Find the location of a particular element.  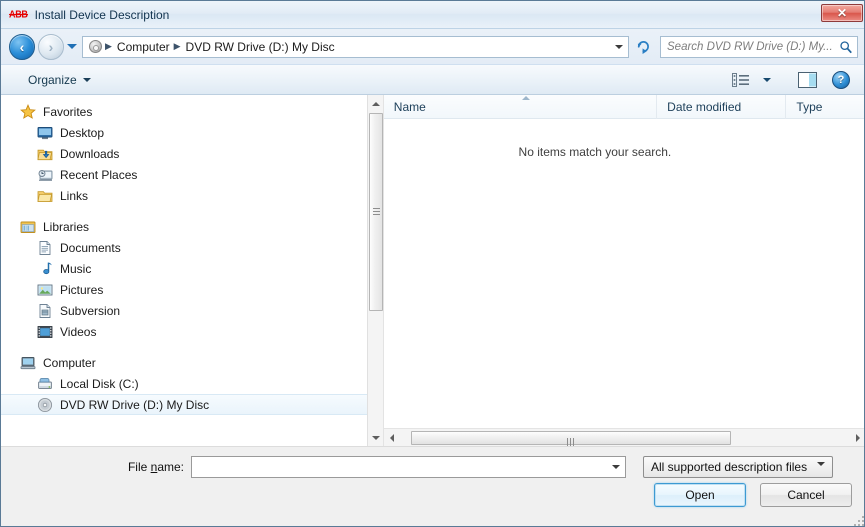

breadcrumb-computer: Computer is located at coordinates (143, 47).